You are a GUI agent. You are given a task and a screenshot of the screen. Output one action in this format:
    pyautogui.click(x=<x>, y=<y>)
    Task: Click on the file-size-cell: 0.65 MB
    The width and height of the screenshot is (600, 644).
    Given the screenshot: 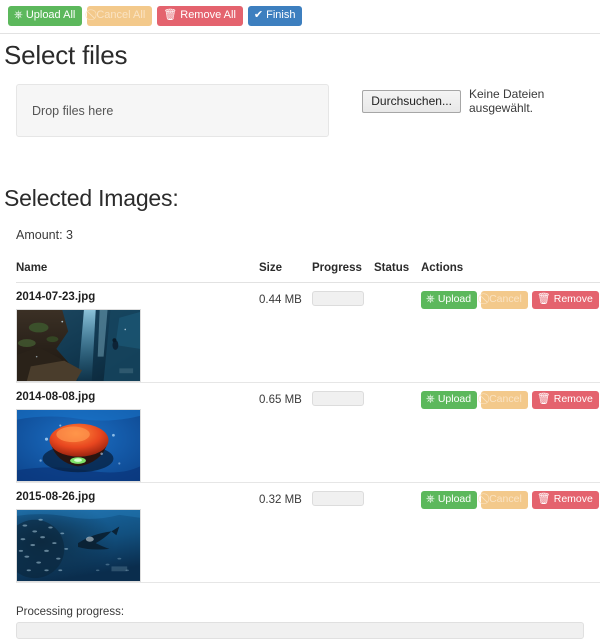 What is the action you would take?
    pyautogui.click(x=285, y=432)
    